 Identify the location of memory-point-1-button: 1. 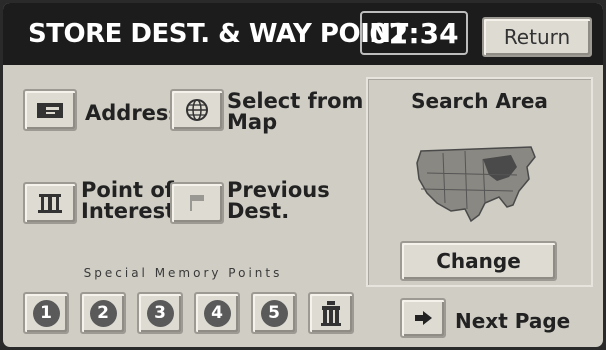
(46, 313).